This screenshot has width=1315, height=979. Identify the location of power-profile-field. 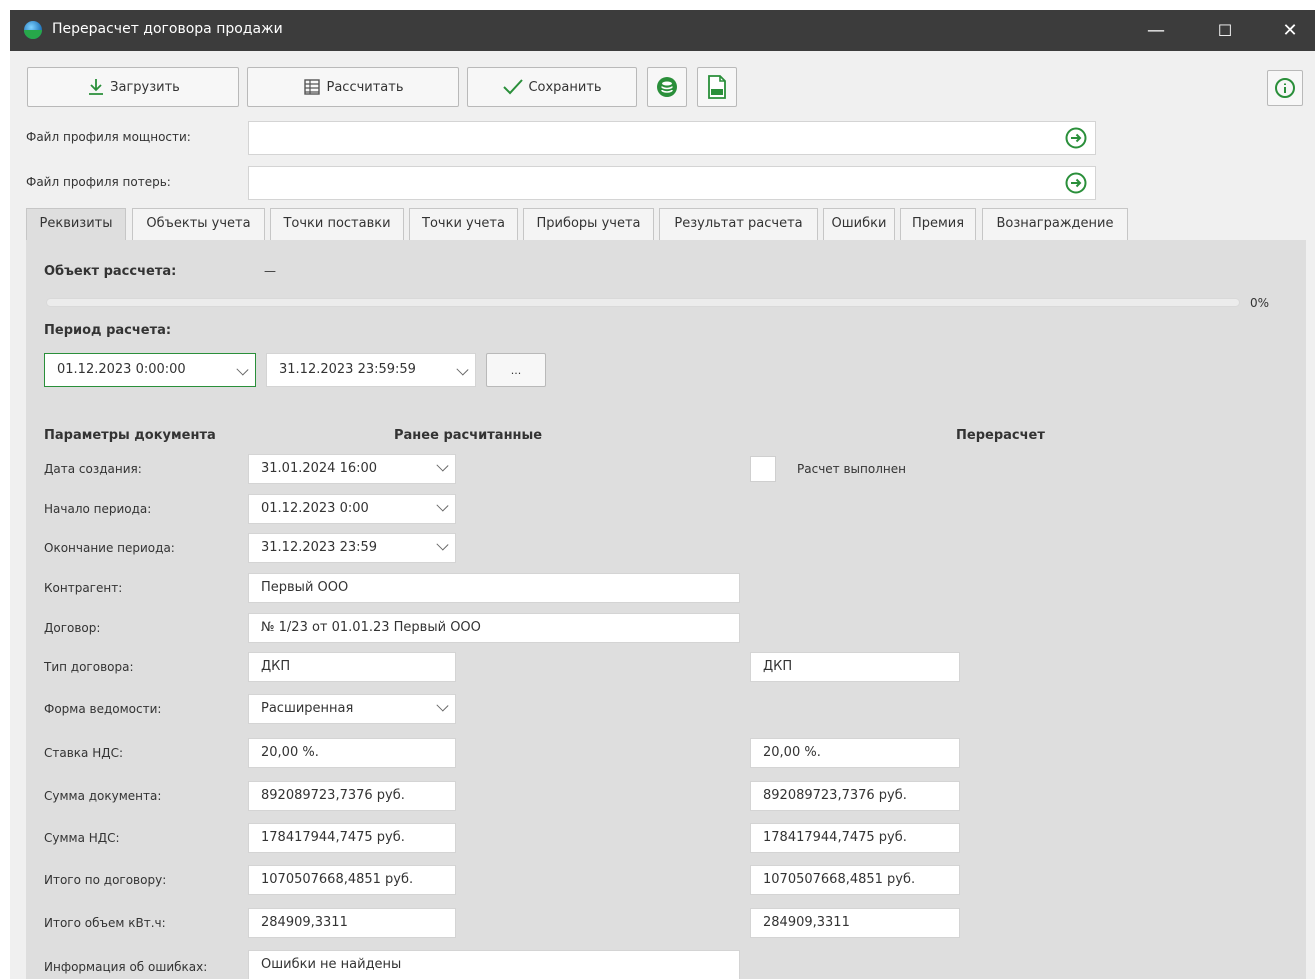
(672, 138).